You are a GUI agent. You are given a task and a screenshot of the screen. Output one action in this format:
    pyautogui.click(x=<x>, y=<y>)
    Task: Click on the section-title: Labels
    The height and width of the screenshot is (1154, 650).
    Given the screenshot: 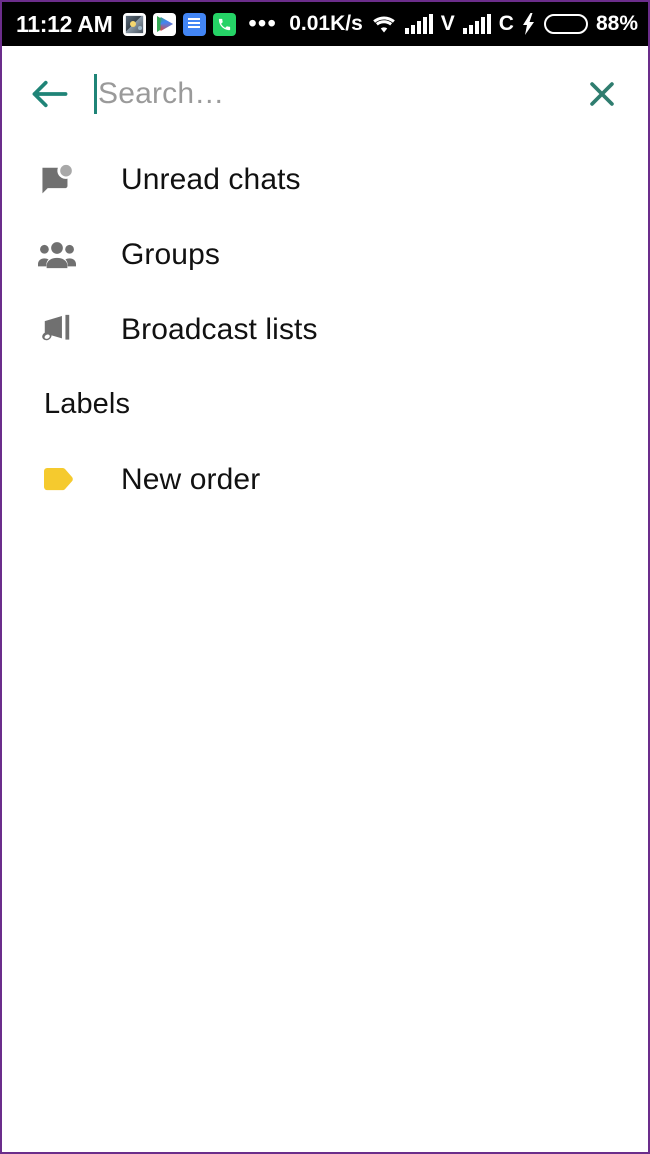 What is the action you would take?
    pyautogui.click(x=87, y=404)
    